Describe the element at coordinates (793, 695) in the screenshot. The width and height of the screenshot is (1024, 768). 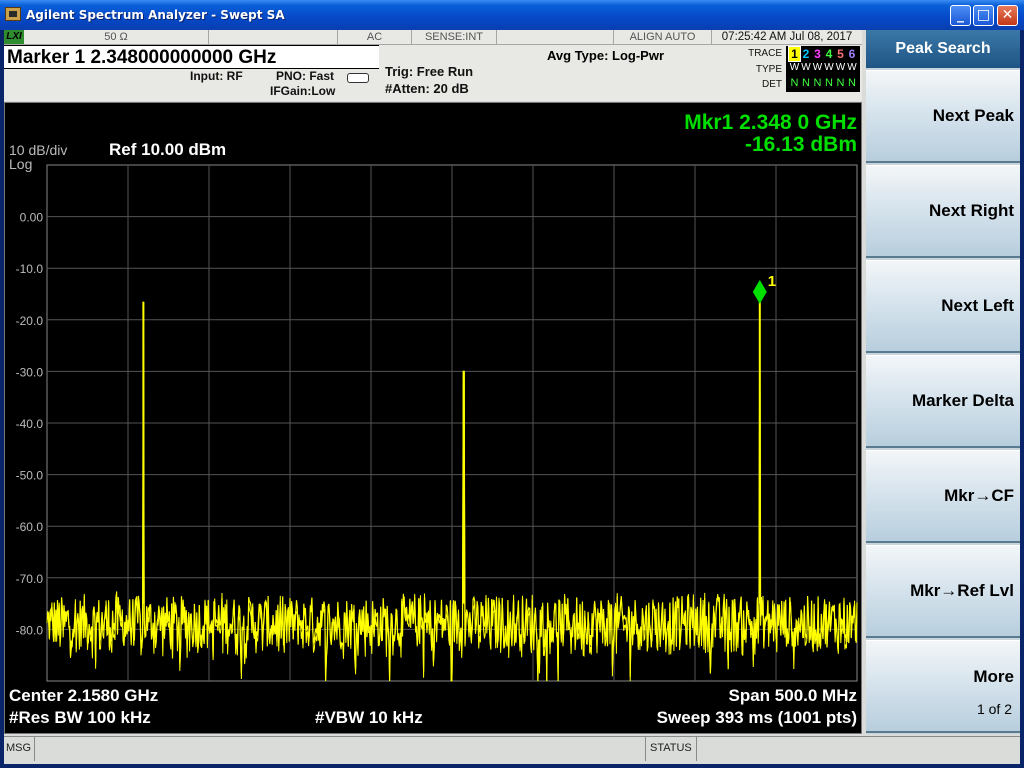
I see `span-setting: Span 500.0 MHz` at that location.